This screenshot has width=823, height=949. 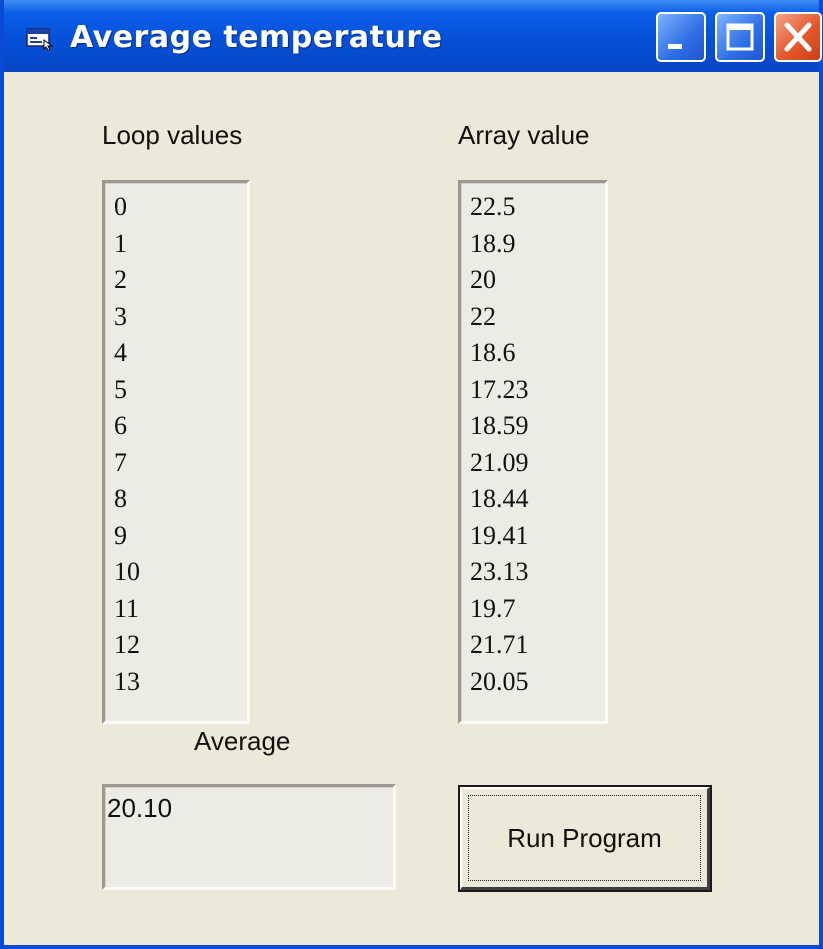 I want to click on list-item: 22.5, so click(x=537, y=207).